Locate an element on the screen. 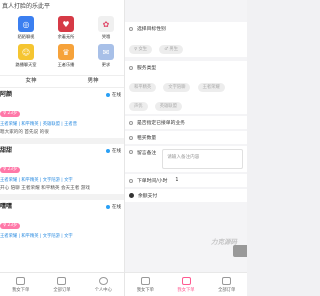 Image resolution: width=320 pixels, height=296 pixels. bottom-nav: 我女下单 我女下单 全部订单 is located at coordinates (186, 284).